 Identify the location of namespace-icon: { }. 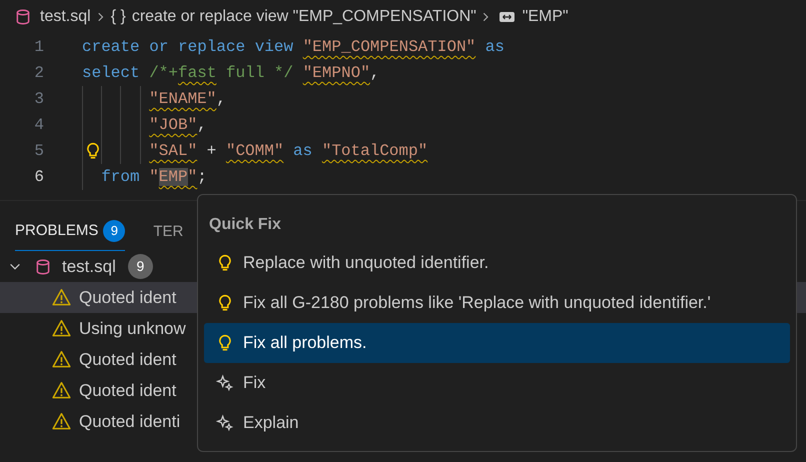
(118, 17).